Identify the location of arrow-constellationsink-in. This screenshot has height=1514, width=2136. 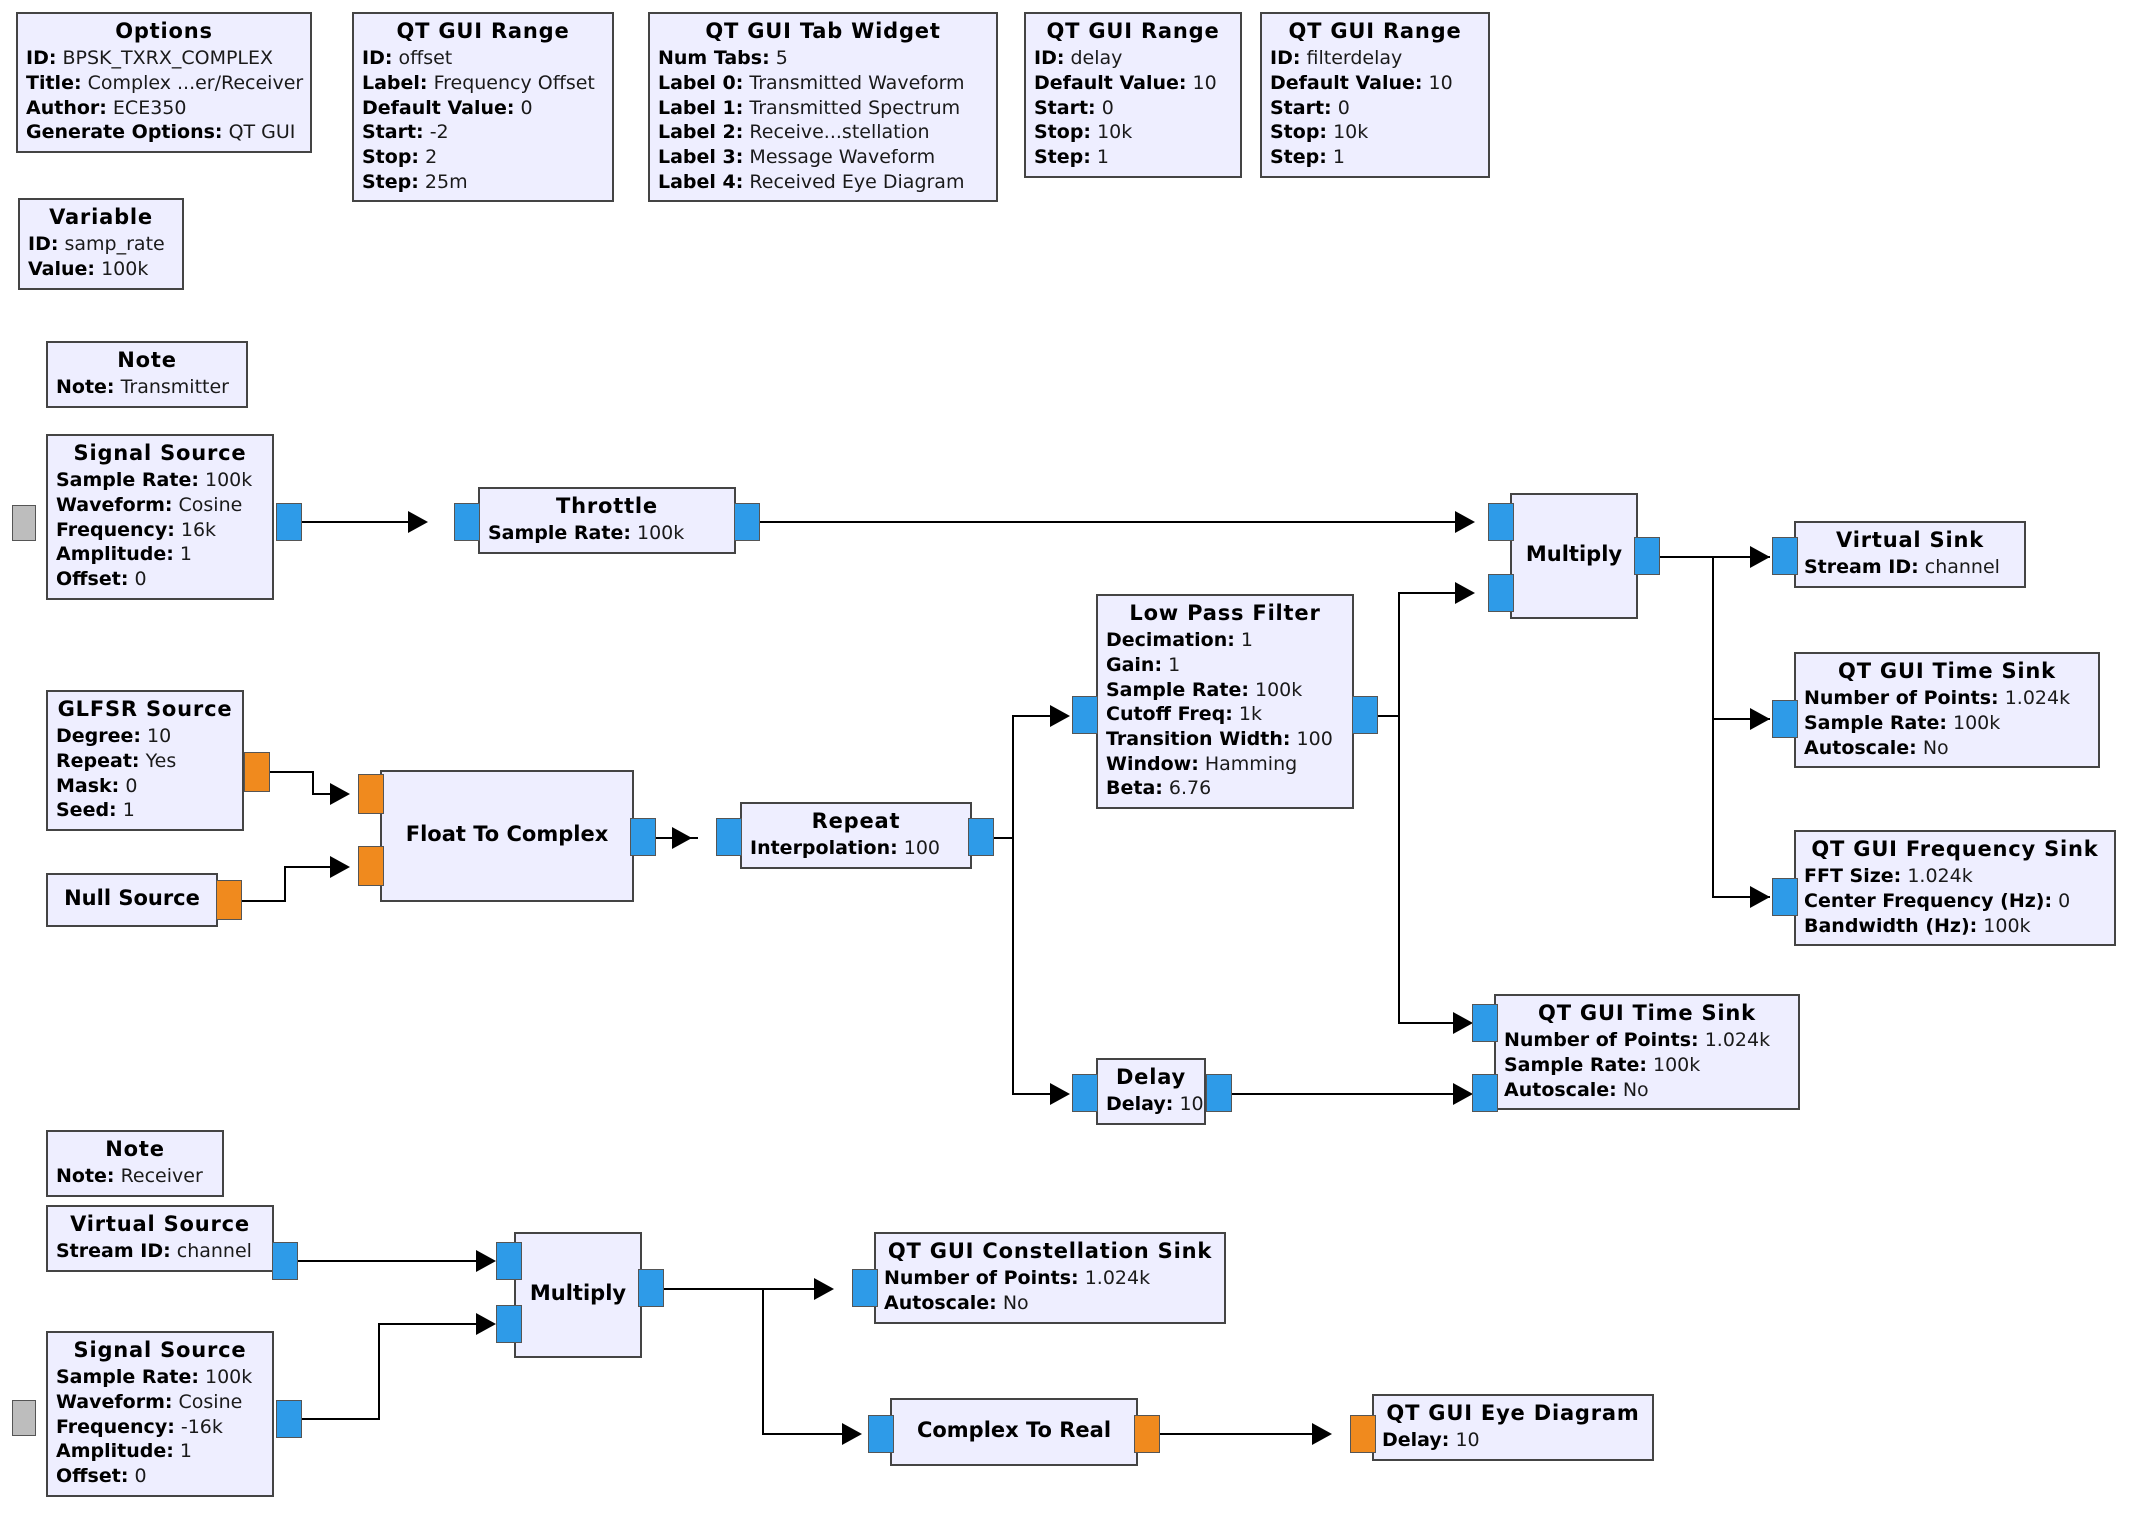
(824, 1289).